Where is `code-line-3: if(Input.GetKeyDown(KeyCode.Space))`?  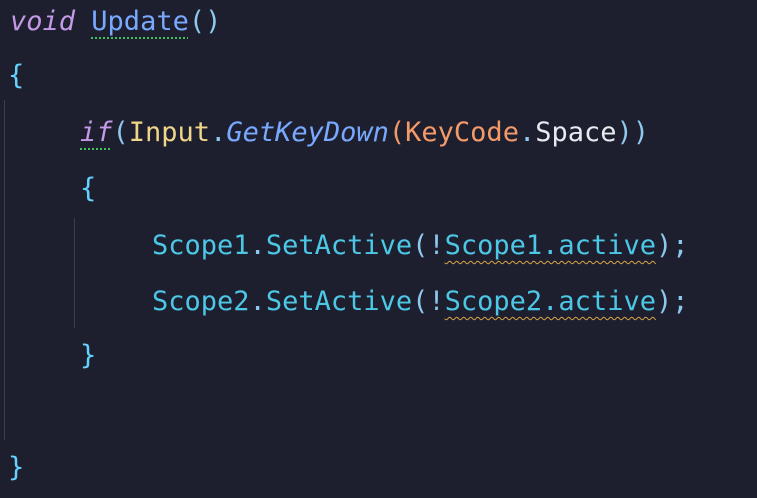 code-line-3: if(Input.GetKeyDown(KeyCode.Space)) is located at coordinates (364, 133).